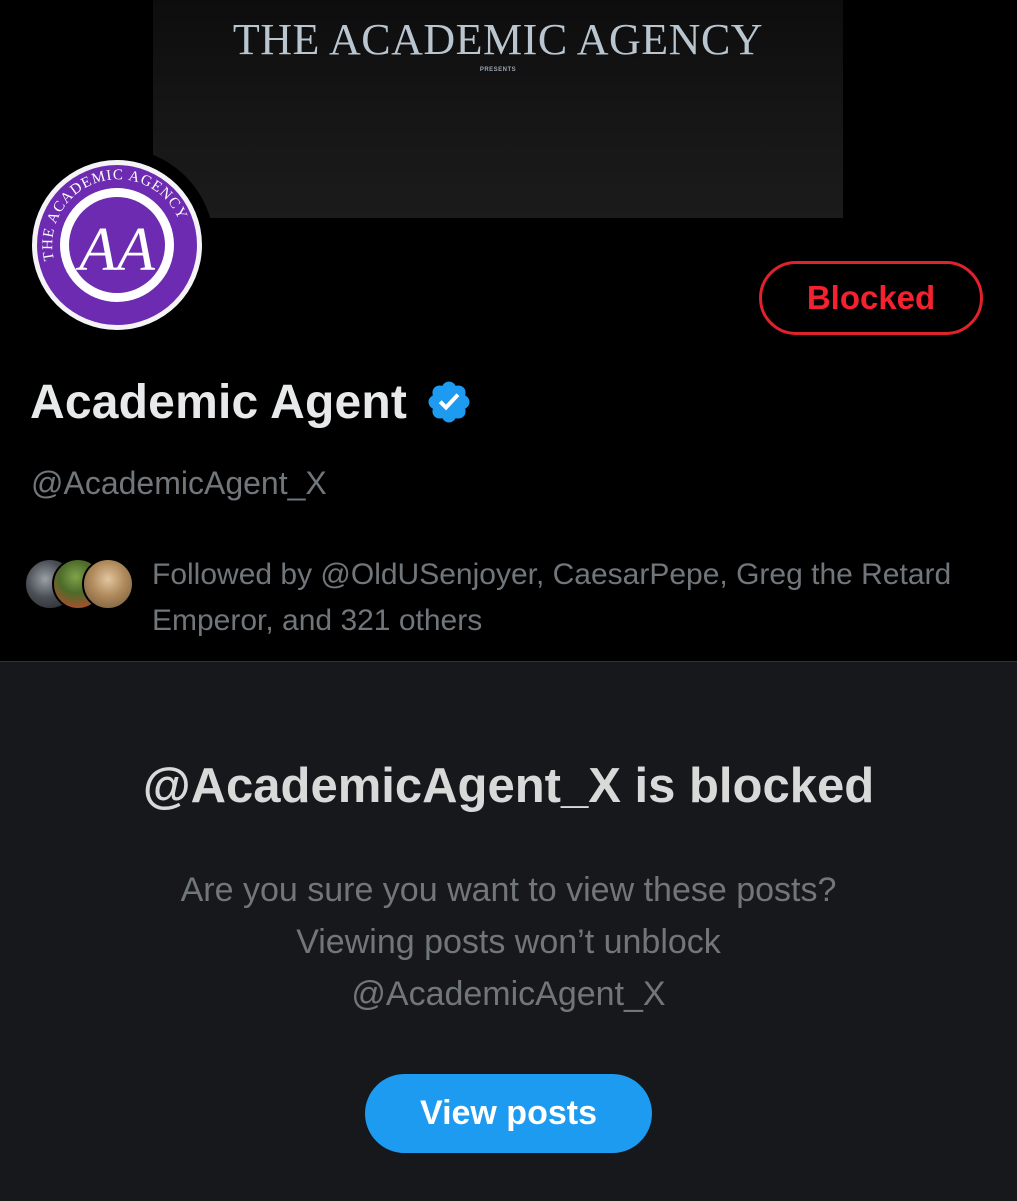  Describe the element at coordinates (115, 250) in the screenshot. I see `avatar-initials: AA` at that location.